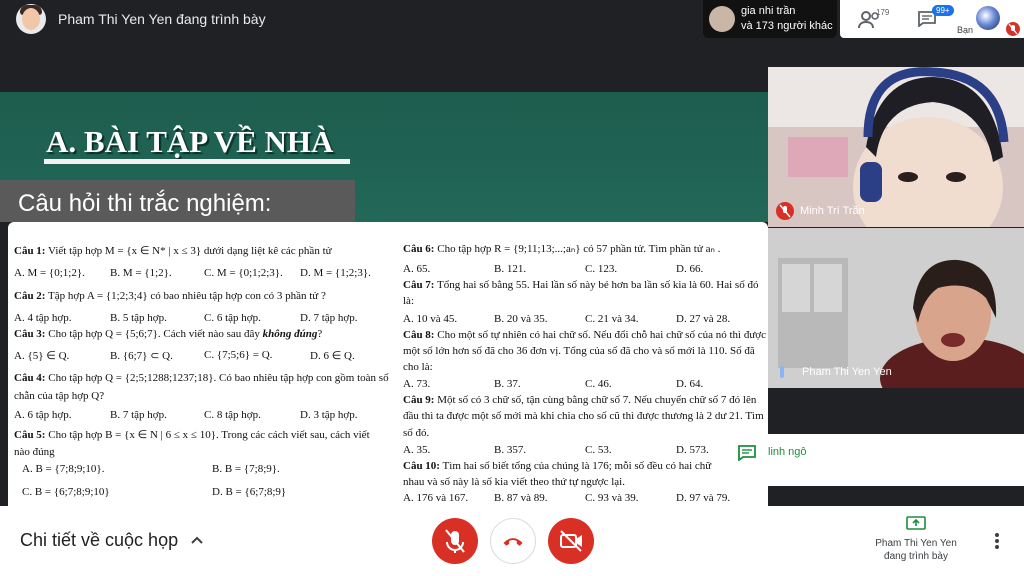 This screenshot has height=576, width=1024. Describe the element at coordinates (418, 367) in the screenshot. I see `question-8-cont: cho là:` at that location.